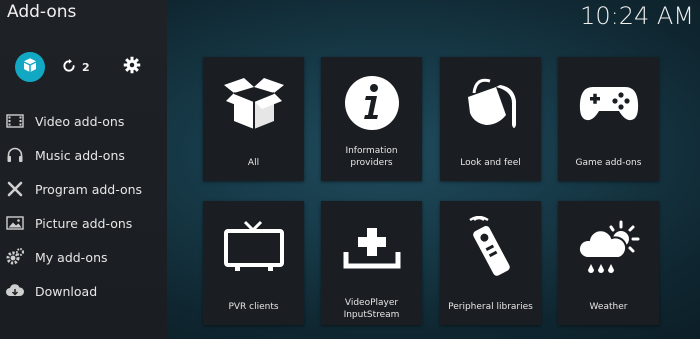  What do you see at coordinates (608, 163) in the screenshot?
I see `tile-label: Game add-ons` at bounding box center [608, 163].